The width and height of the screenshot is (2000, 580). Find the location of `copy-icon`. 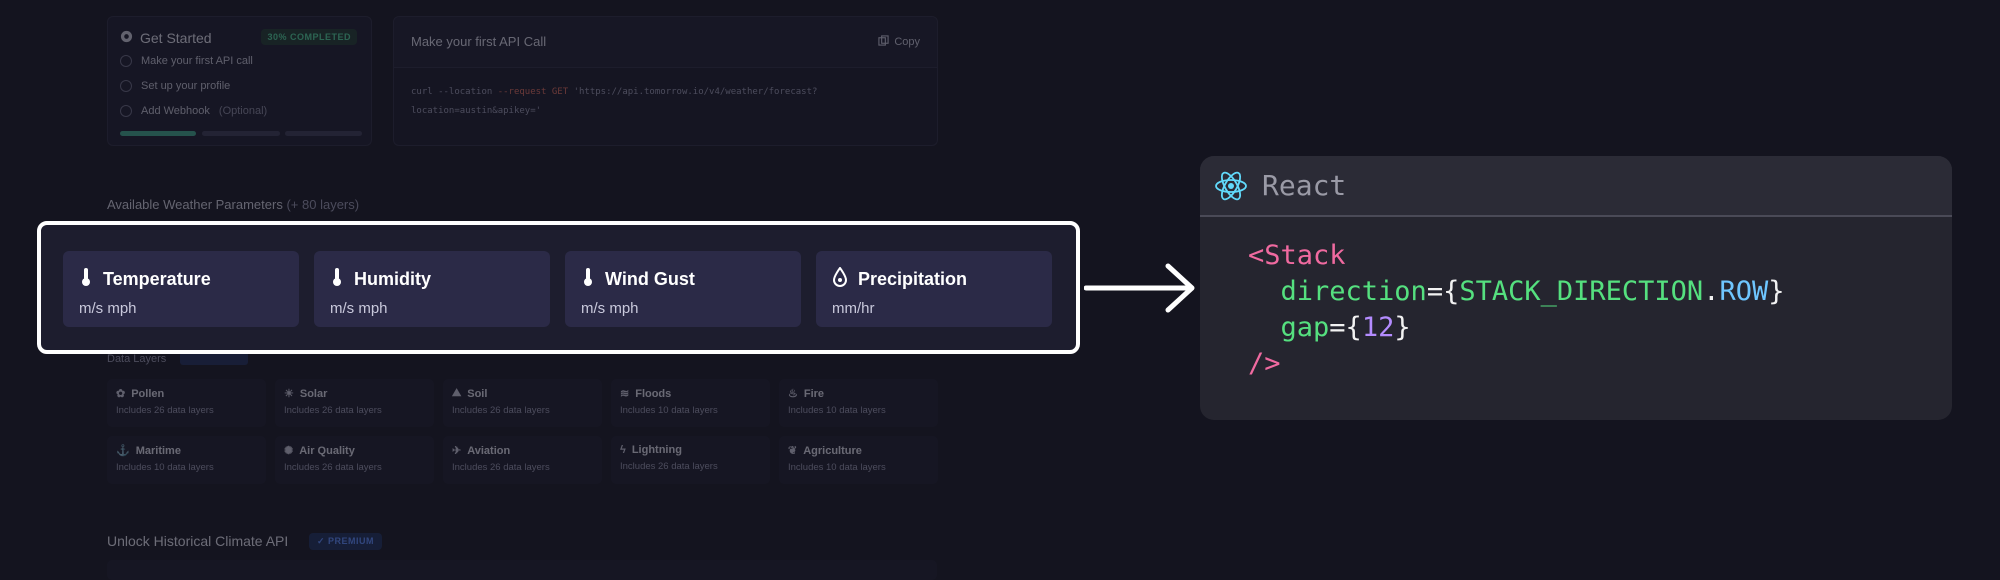

copy-icon is located at coordinates (883, 42).